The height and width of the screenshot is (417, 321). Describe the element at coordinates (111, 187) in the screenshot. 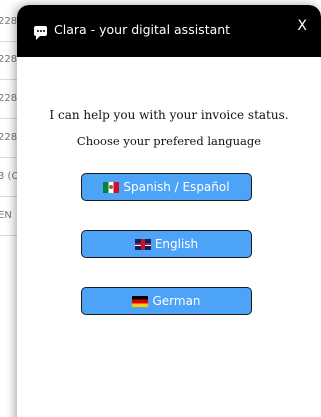

I see `mexico-flag-icon` at that location.